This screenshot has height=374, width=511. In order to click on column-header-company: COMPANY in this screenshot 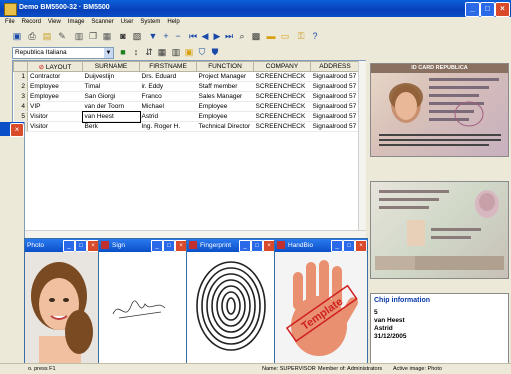, I will do `click(282, 66)`.